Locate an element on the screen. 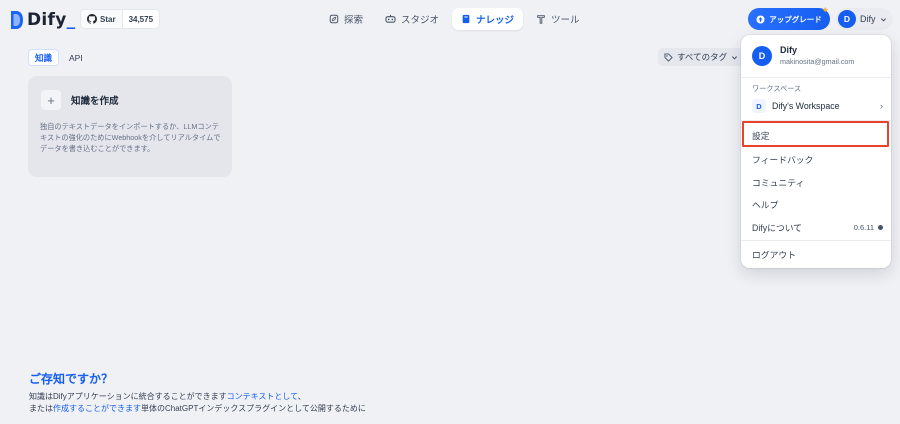 The height and width of the screenshot is (424, 900). menu-item-help: ヘルプ is located at coordinates (817, 204).